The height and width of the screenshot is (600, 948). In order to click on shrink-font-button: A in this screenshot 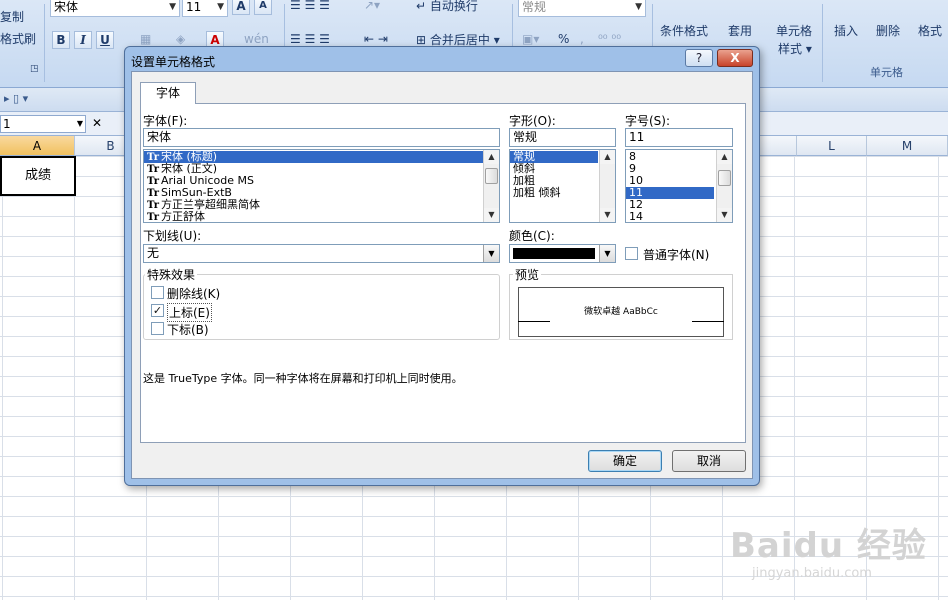, I will do `click(263, 7)`.